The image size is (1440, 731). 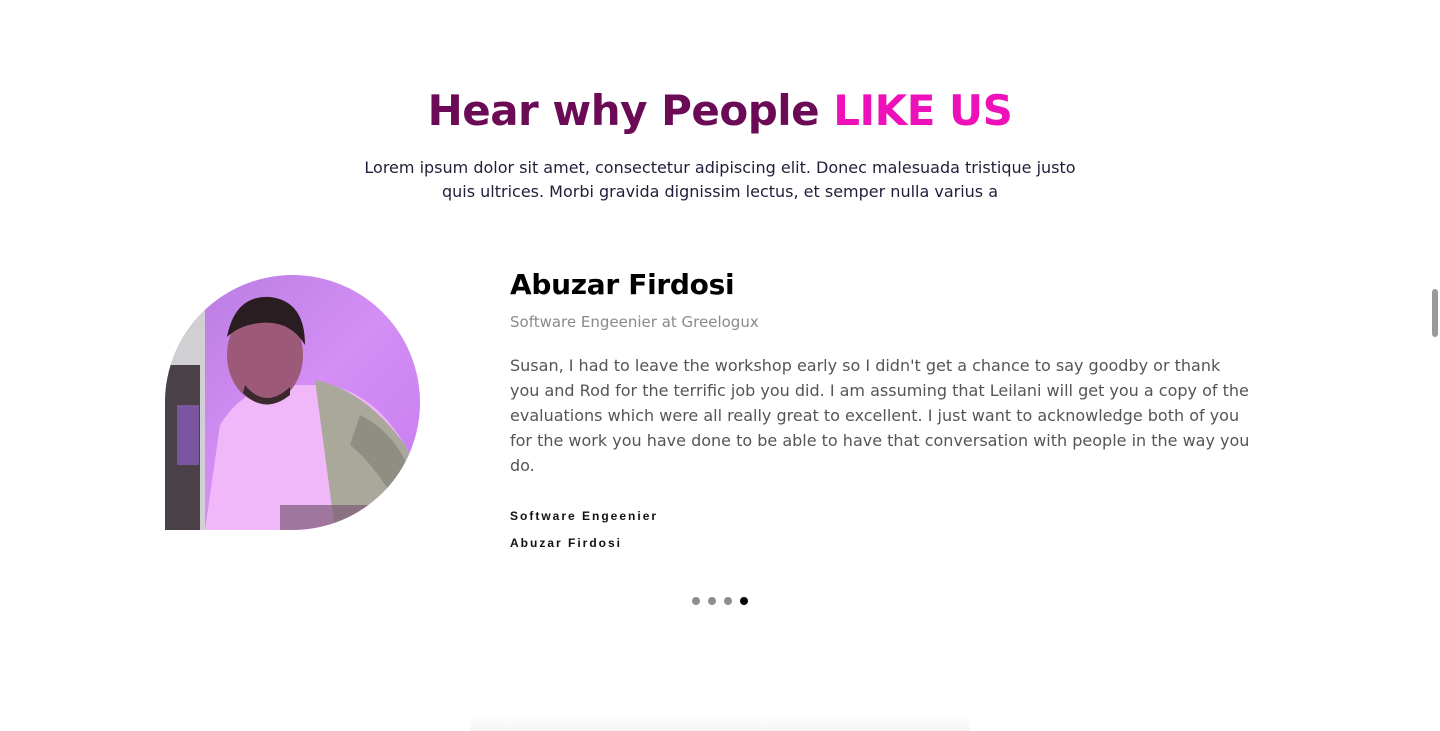 I want to click on testimonial-avatar, so click(x=292, y=402).